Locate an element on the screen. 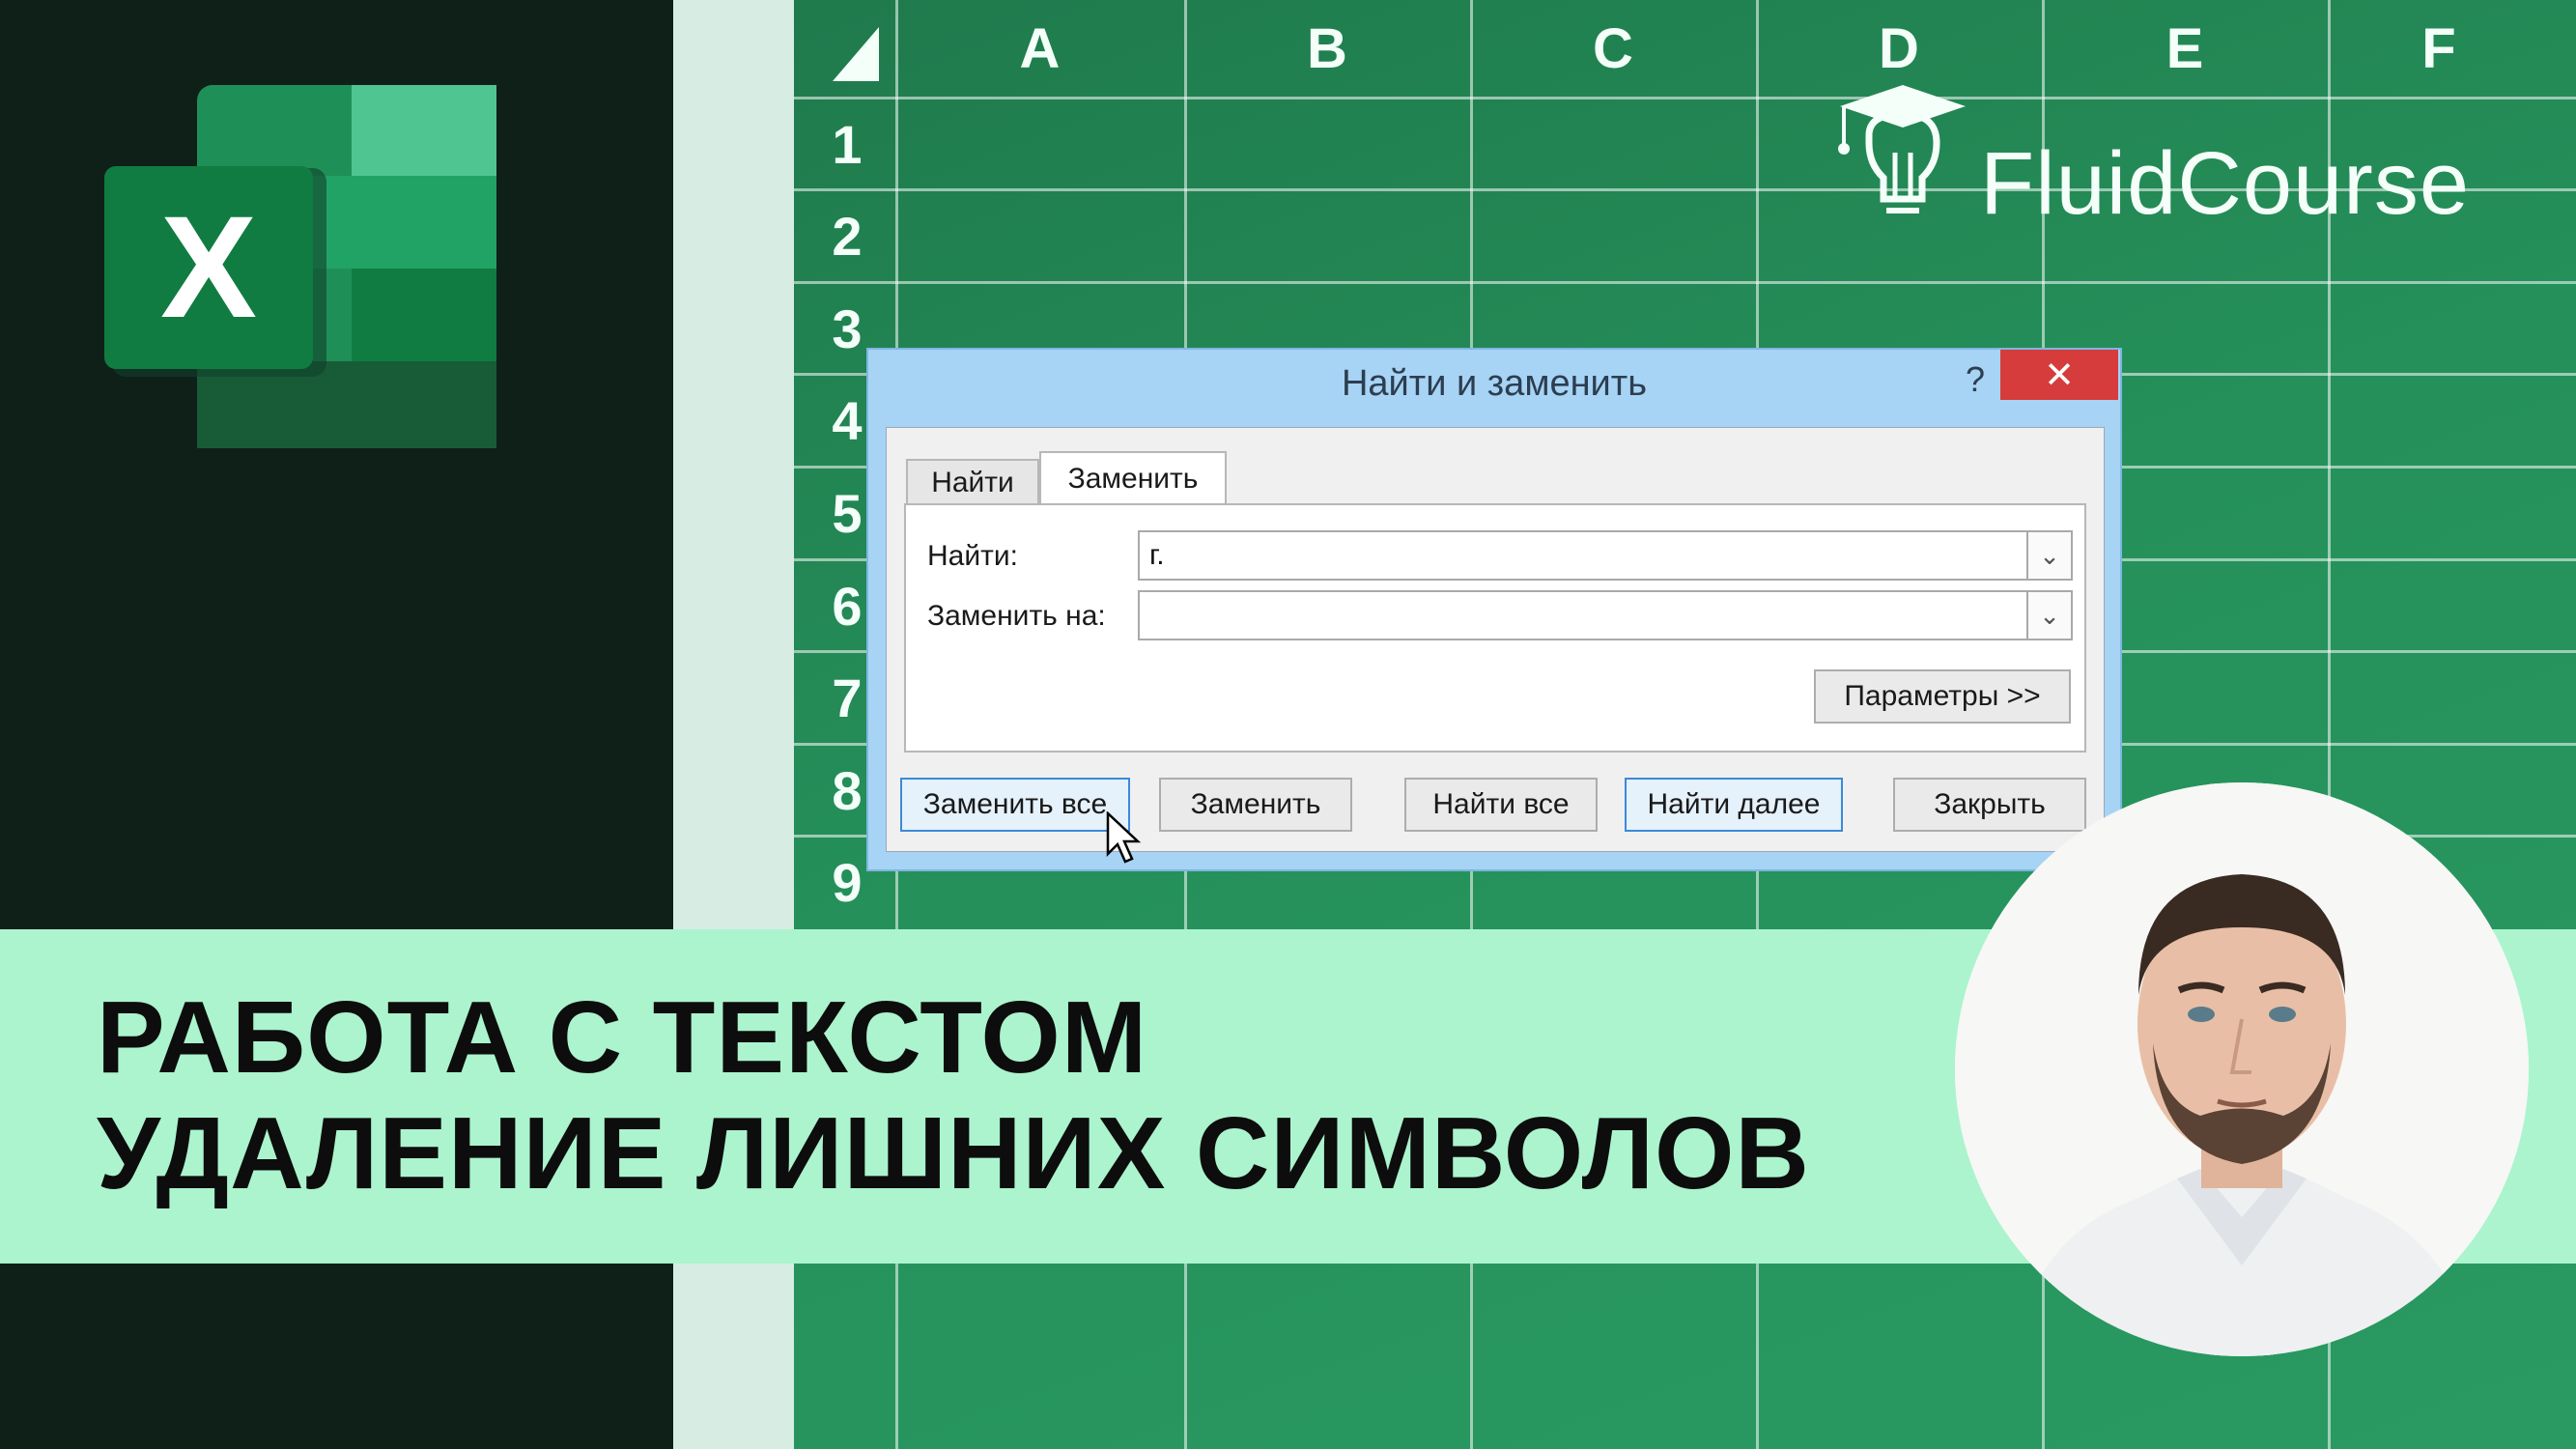 This screenshot has width=2576, height=1449. select-all-corner is located at coordinates (856, 54).